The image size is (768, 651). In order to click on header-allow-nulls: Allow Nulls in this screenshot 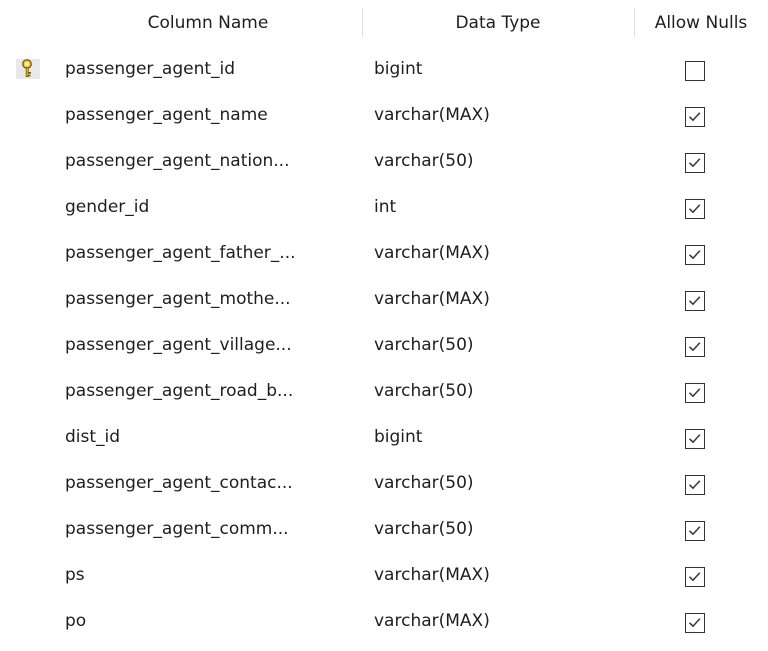, I will do `click(701, 23)`.